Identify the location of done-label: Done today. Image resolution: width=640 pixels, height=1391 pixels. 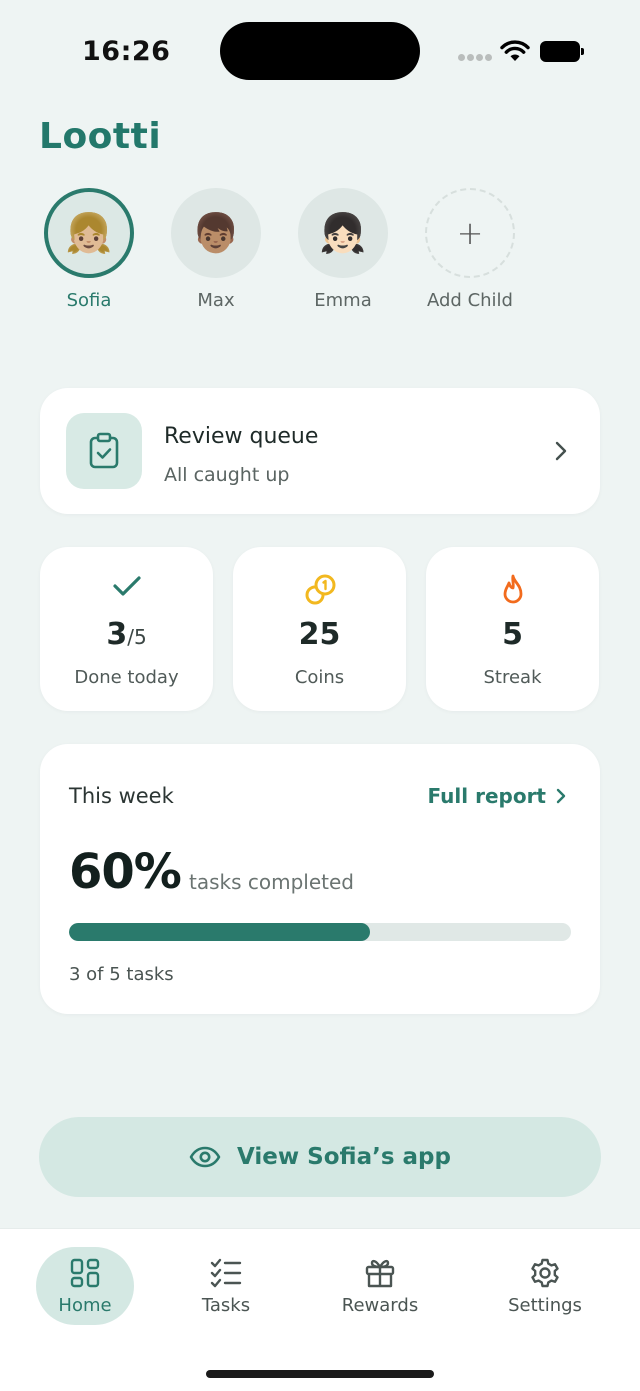
(126, 677).